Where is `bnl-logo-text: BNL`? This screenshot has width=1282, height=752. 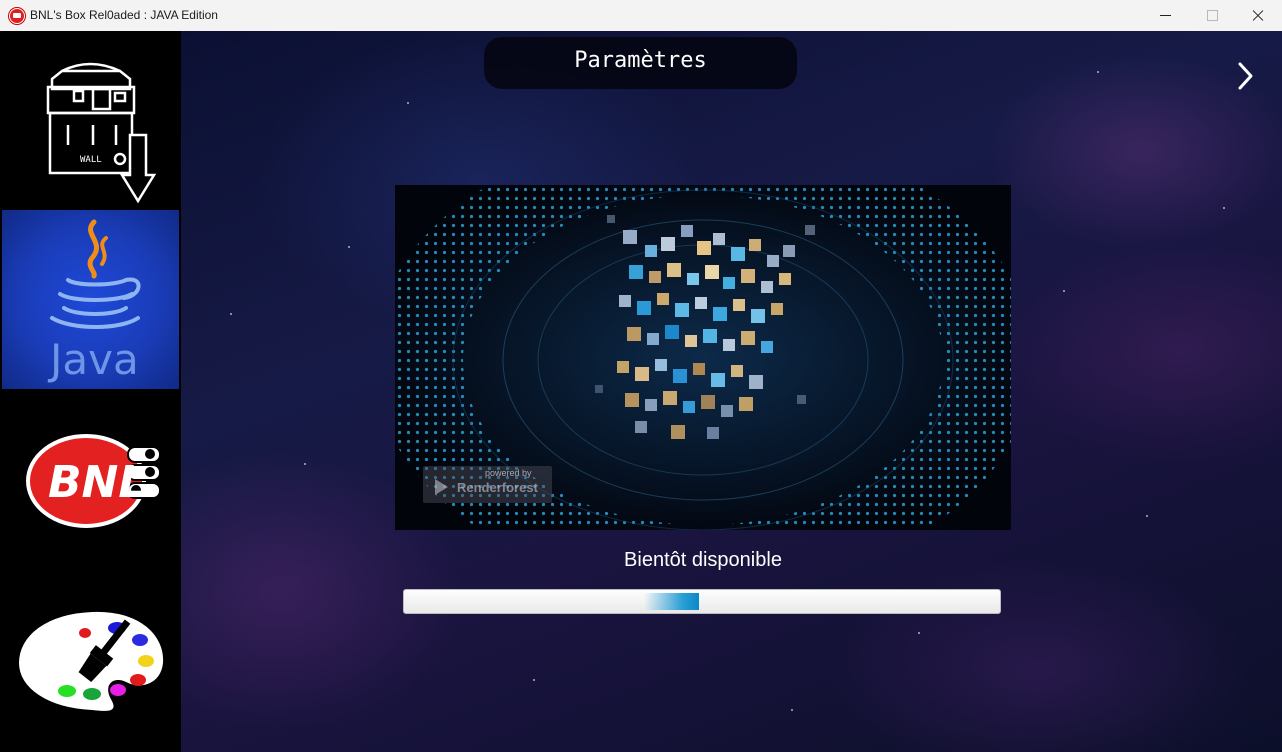
bnl-logo-text: BNL is located at coordinates (97, 482).